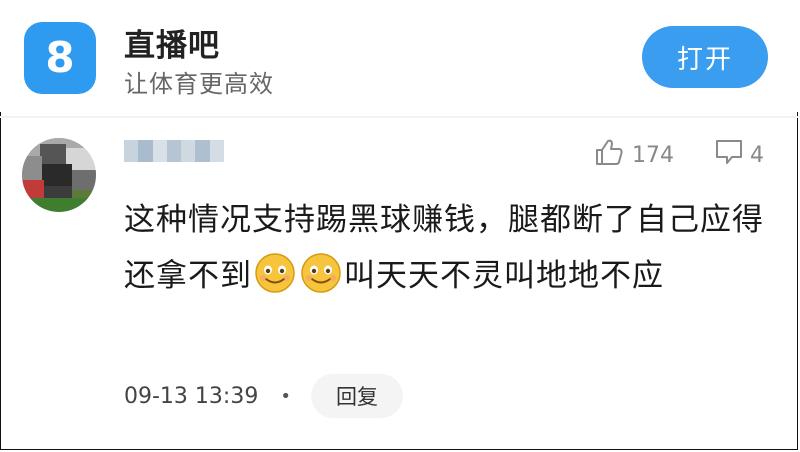  I want to click on app-name: 直播吧, so click(172, 46).